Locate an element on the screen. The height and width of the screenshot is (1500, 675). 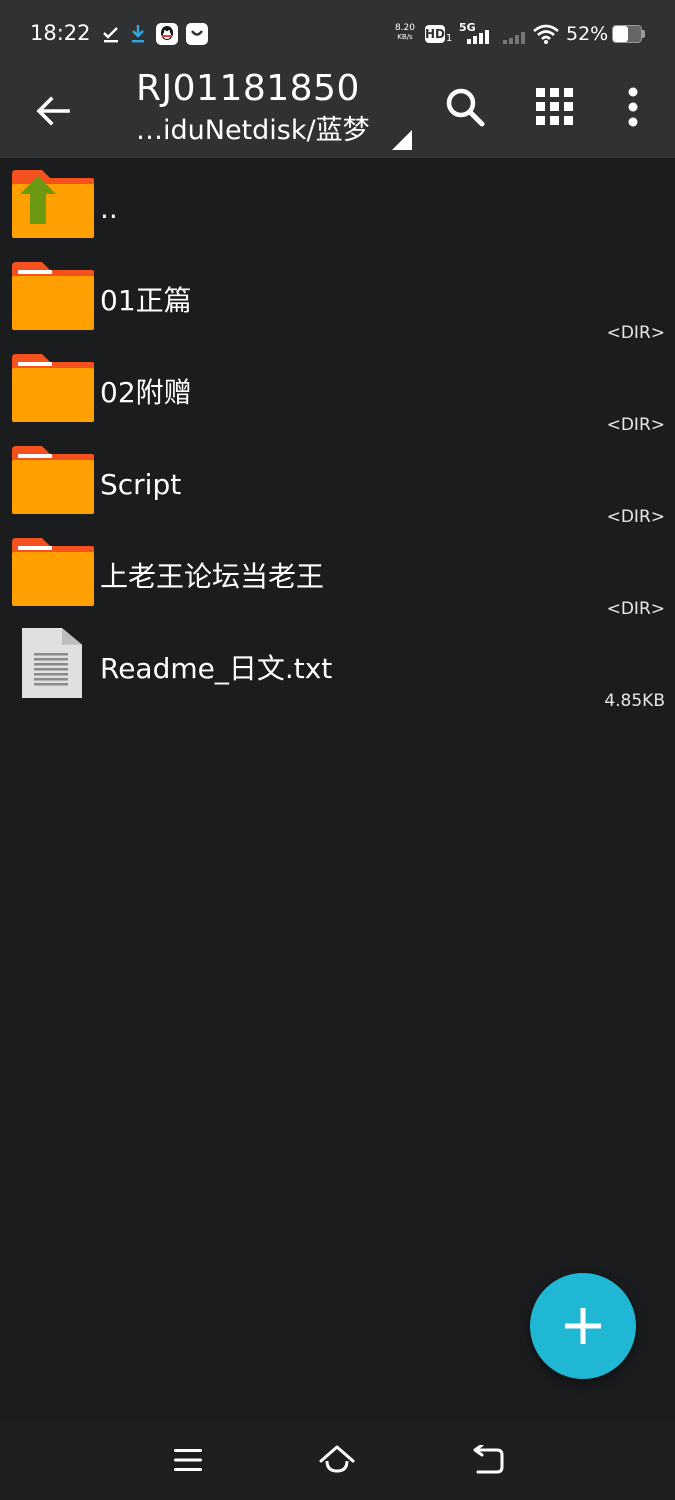
menu-icon is located at coordinates (188, 1460).